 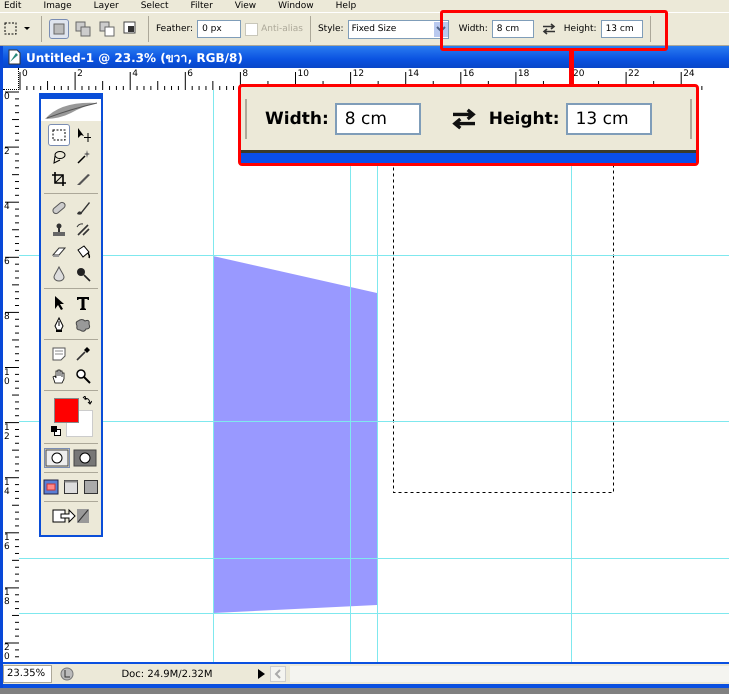 What do you see at coordinates (167, 674) in the screenshot?
I see `document-size-info: Doc: 24.9M/2.32M` at bounding box center [167, 674].